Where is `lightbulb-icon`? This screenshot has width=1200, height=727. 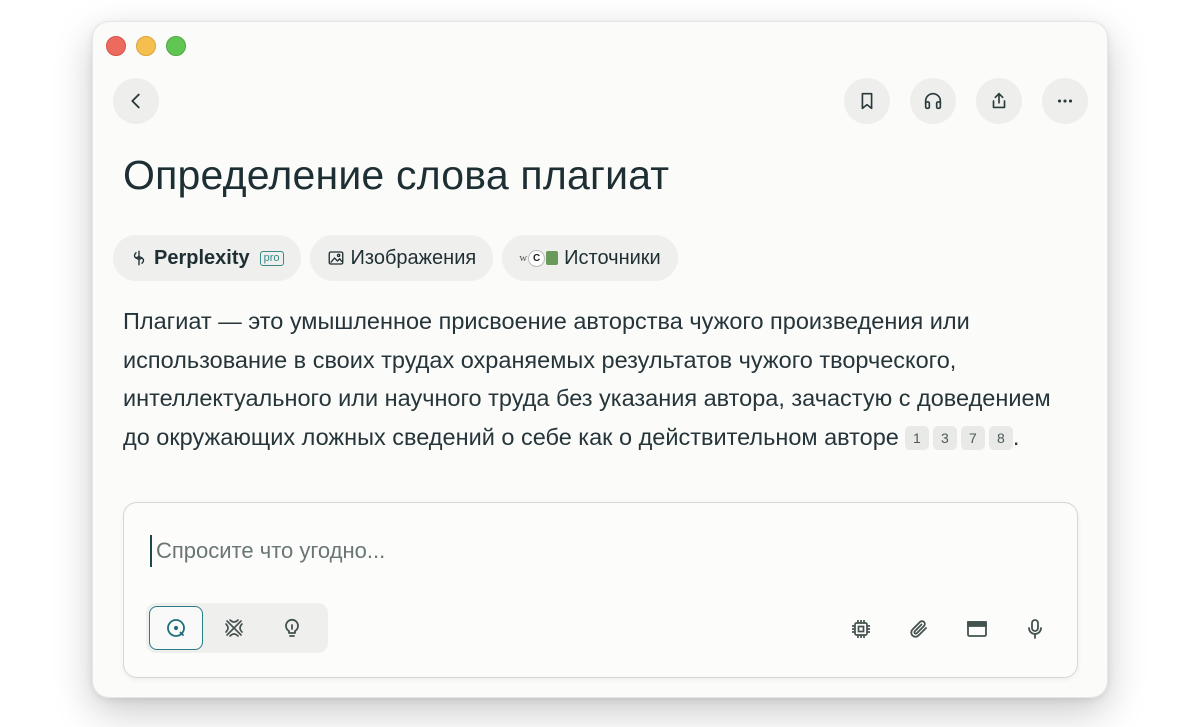 lightbulb-icon is located at coordinates (292, 627).